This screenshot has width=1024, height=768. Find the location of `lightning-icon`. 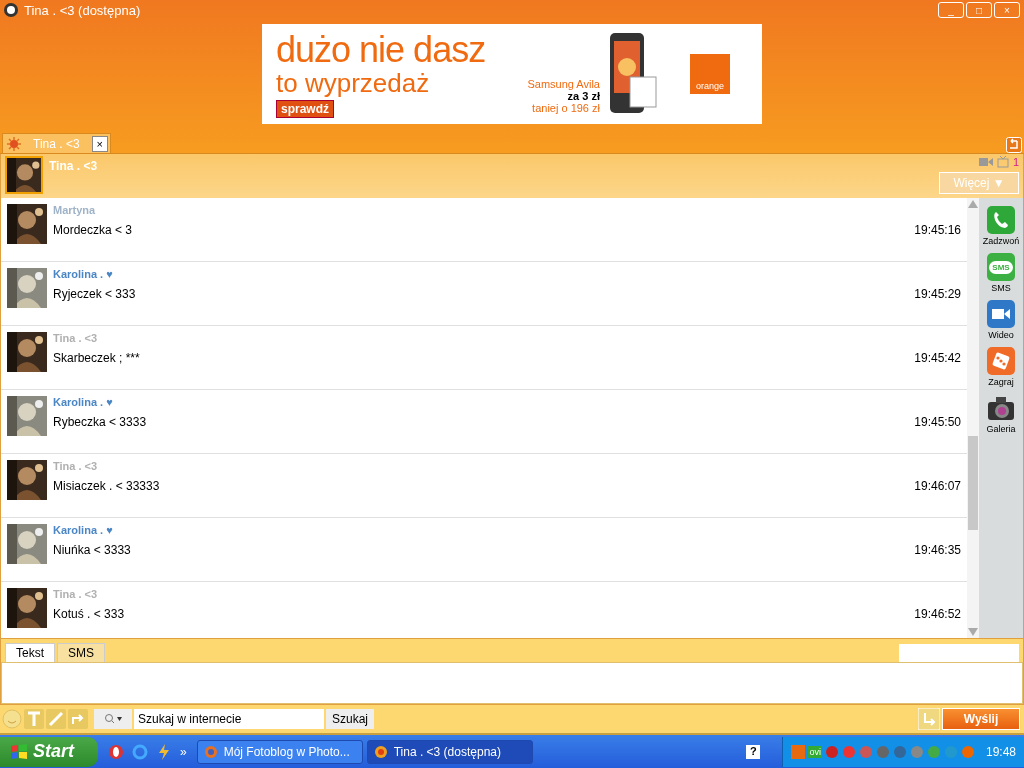

lightning-icon is located at coordinates (164, 751).